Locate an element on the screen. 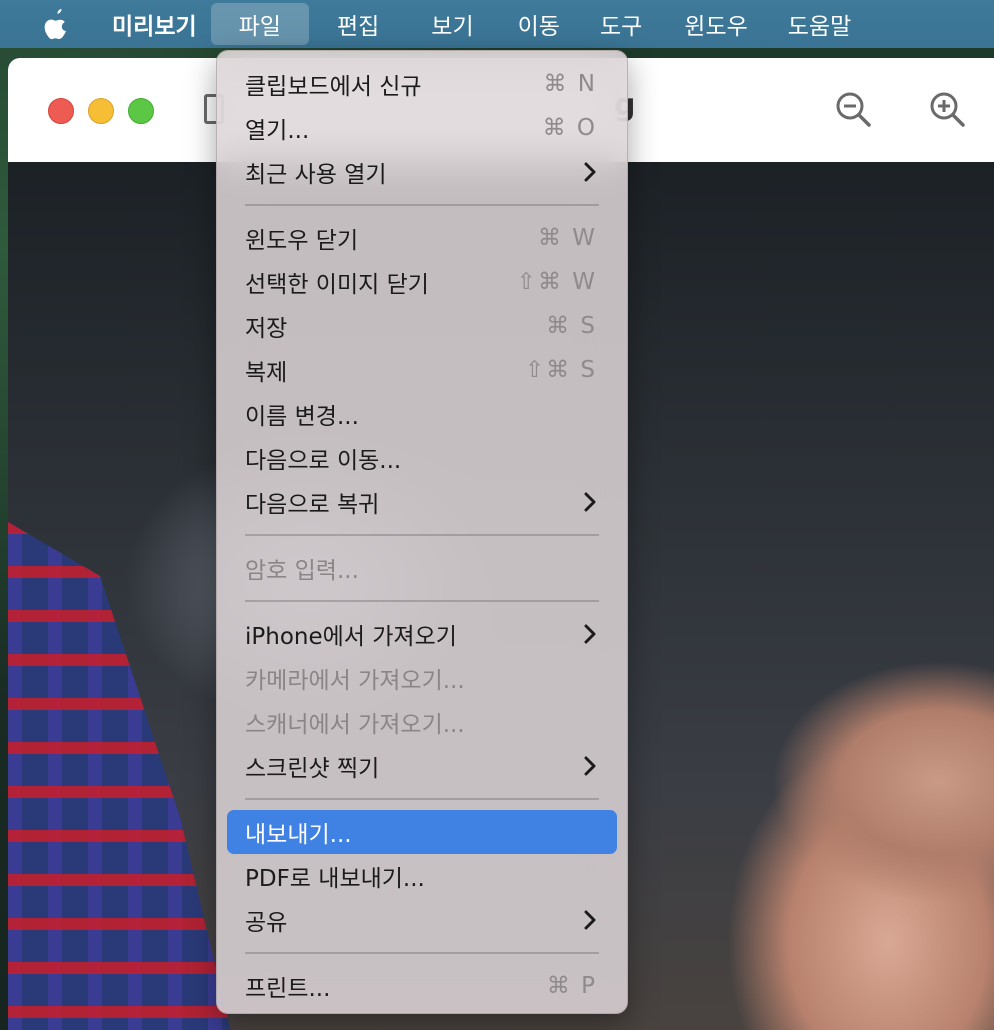  keyboard-shortcut: ⌘ P is located at coordinates (571, 986).